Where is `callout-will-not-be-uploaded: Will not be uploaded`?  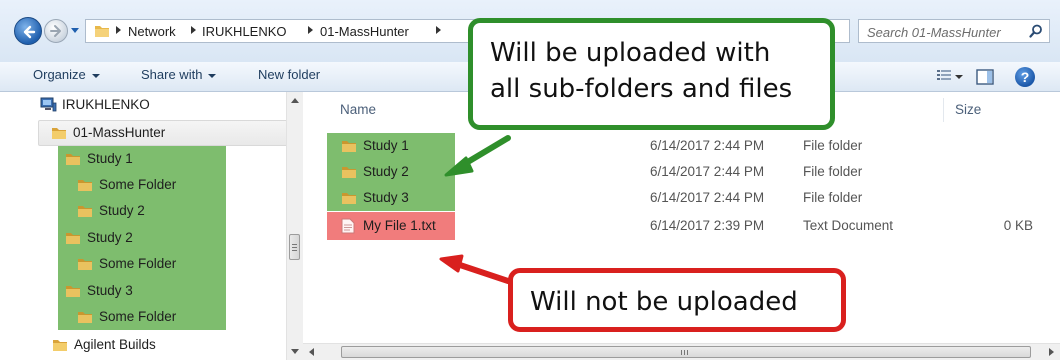
callout-will-not-be-uploaded: Will not be uploaded is located at coordinates (677, 300).